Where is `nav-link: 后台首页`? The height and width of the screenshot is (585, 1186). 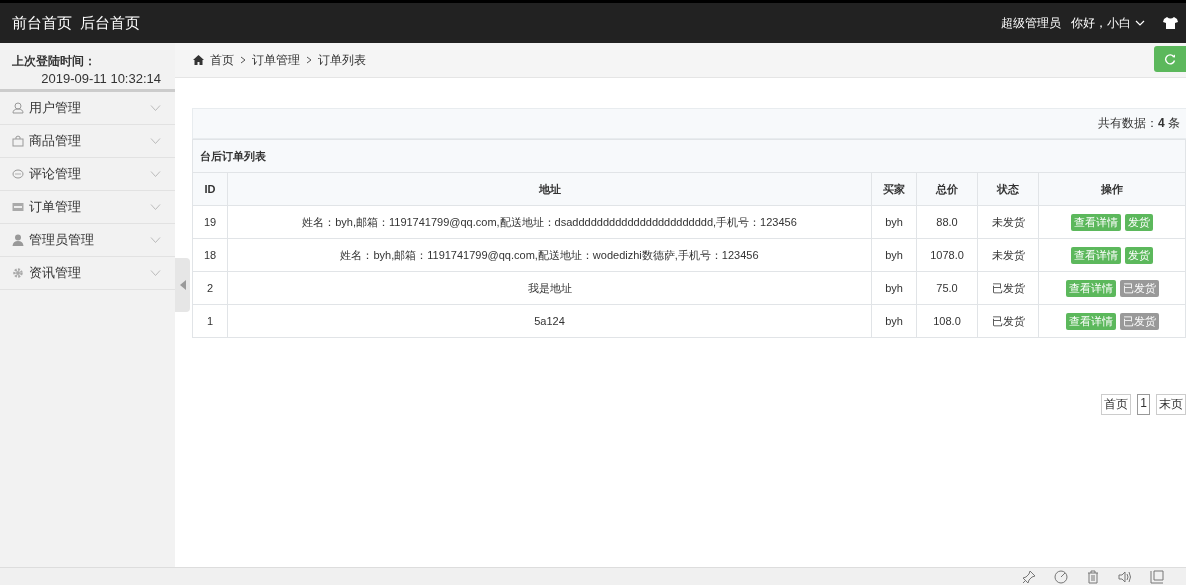
nav-link: 后台首页 is located at coordinates (110, 23).